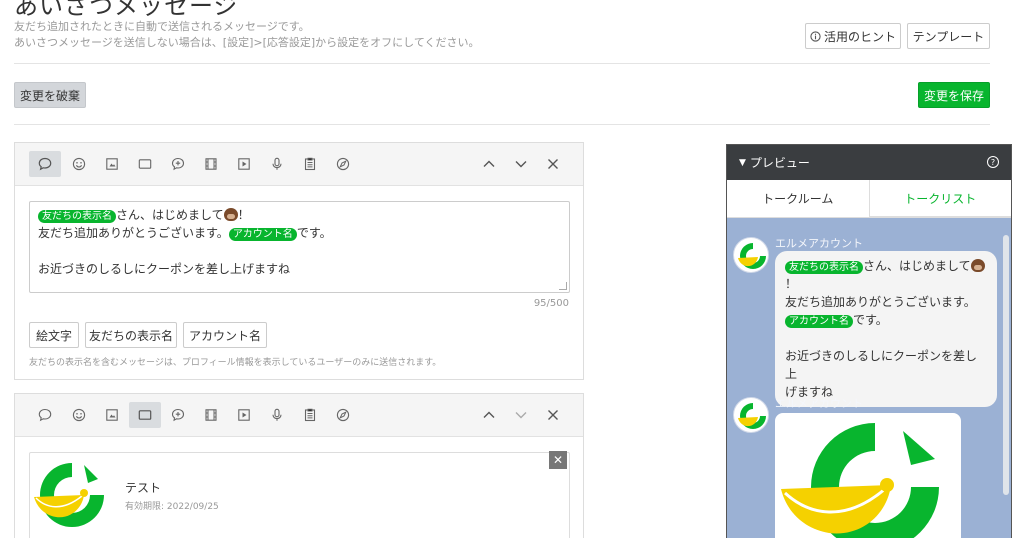 Image resolution: width=1024 pixels, height=538 pixels. I want to click on bubble-line: お近づきのしるしにクーポンを差し上, so click(881, 365).